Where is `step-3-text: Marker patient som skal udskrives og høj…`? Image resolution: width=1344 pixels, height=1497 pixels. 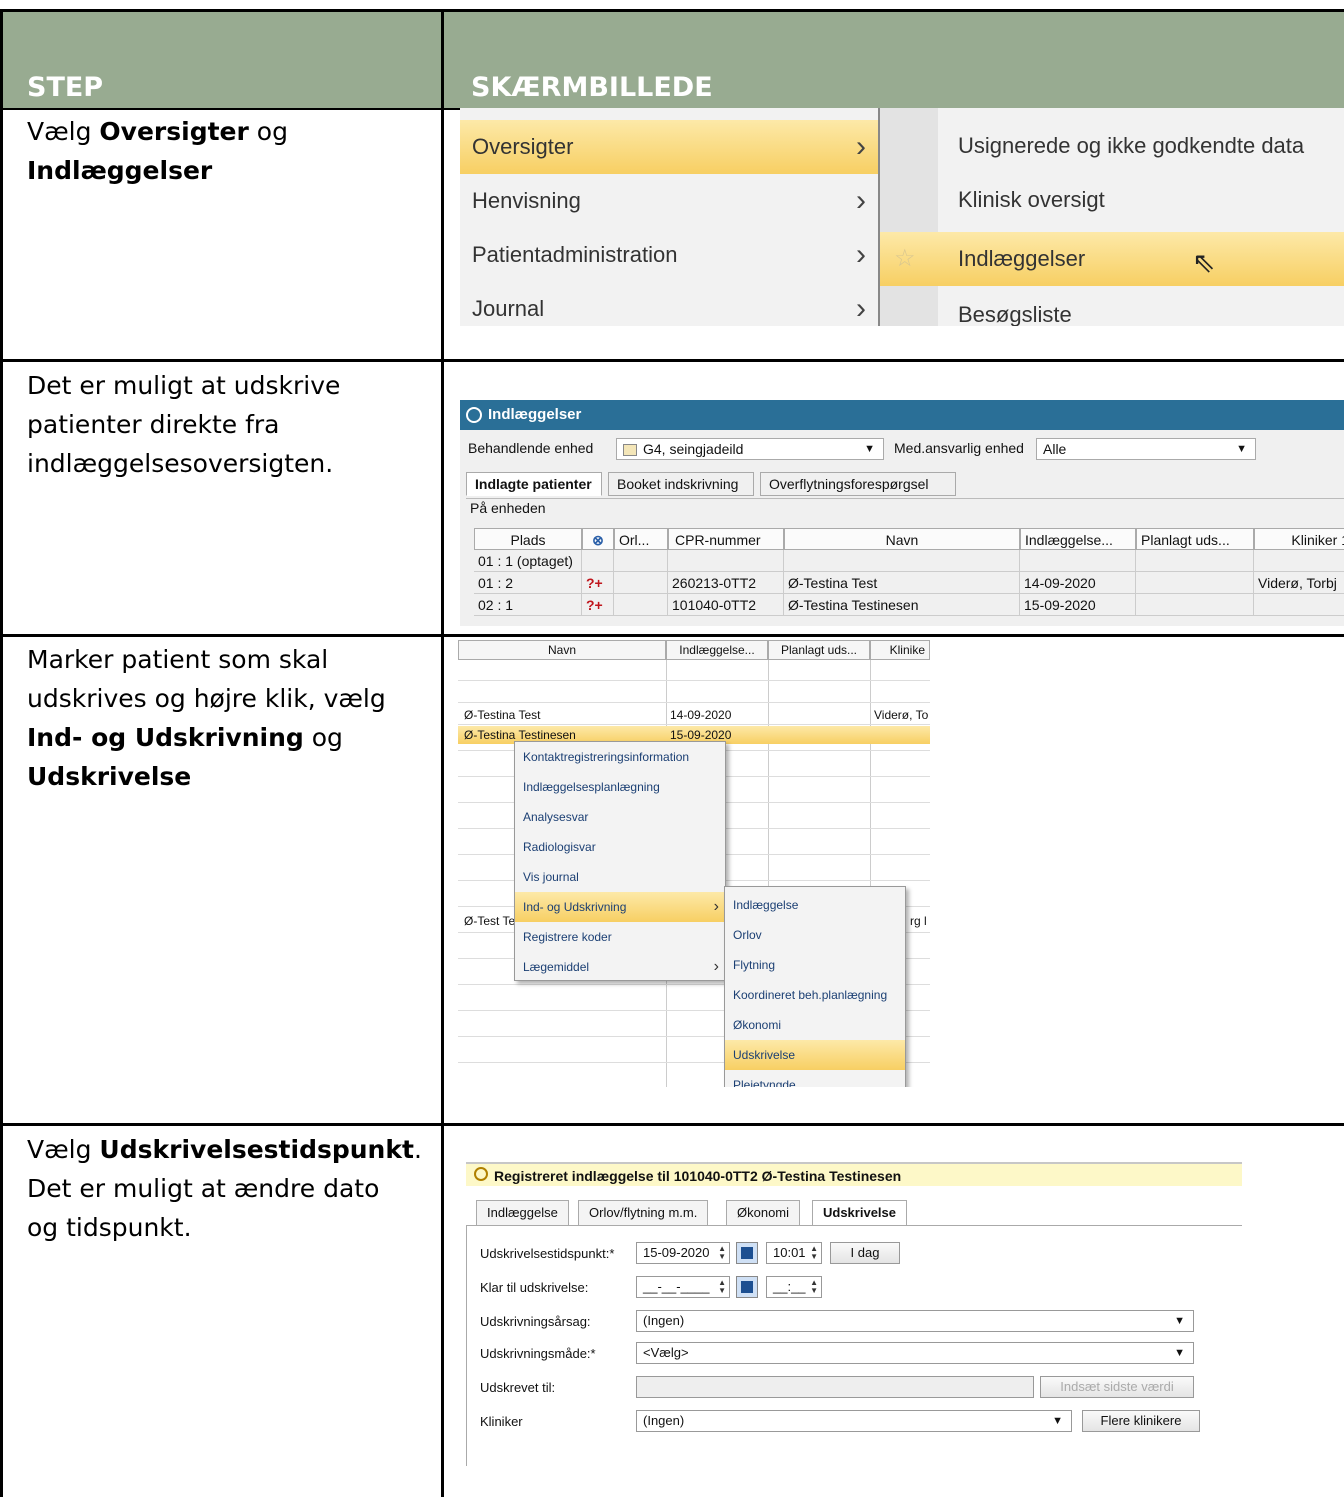 step-3-text: Marker patient som skal udskrives og høj… is located at coordinates (206, 718).